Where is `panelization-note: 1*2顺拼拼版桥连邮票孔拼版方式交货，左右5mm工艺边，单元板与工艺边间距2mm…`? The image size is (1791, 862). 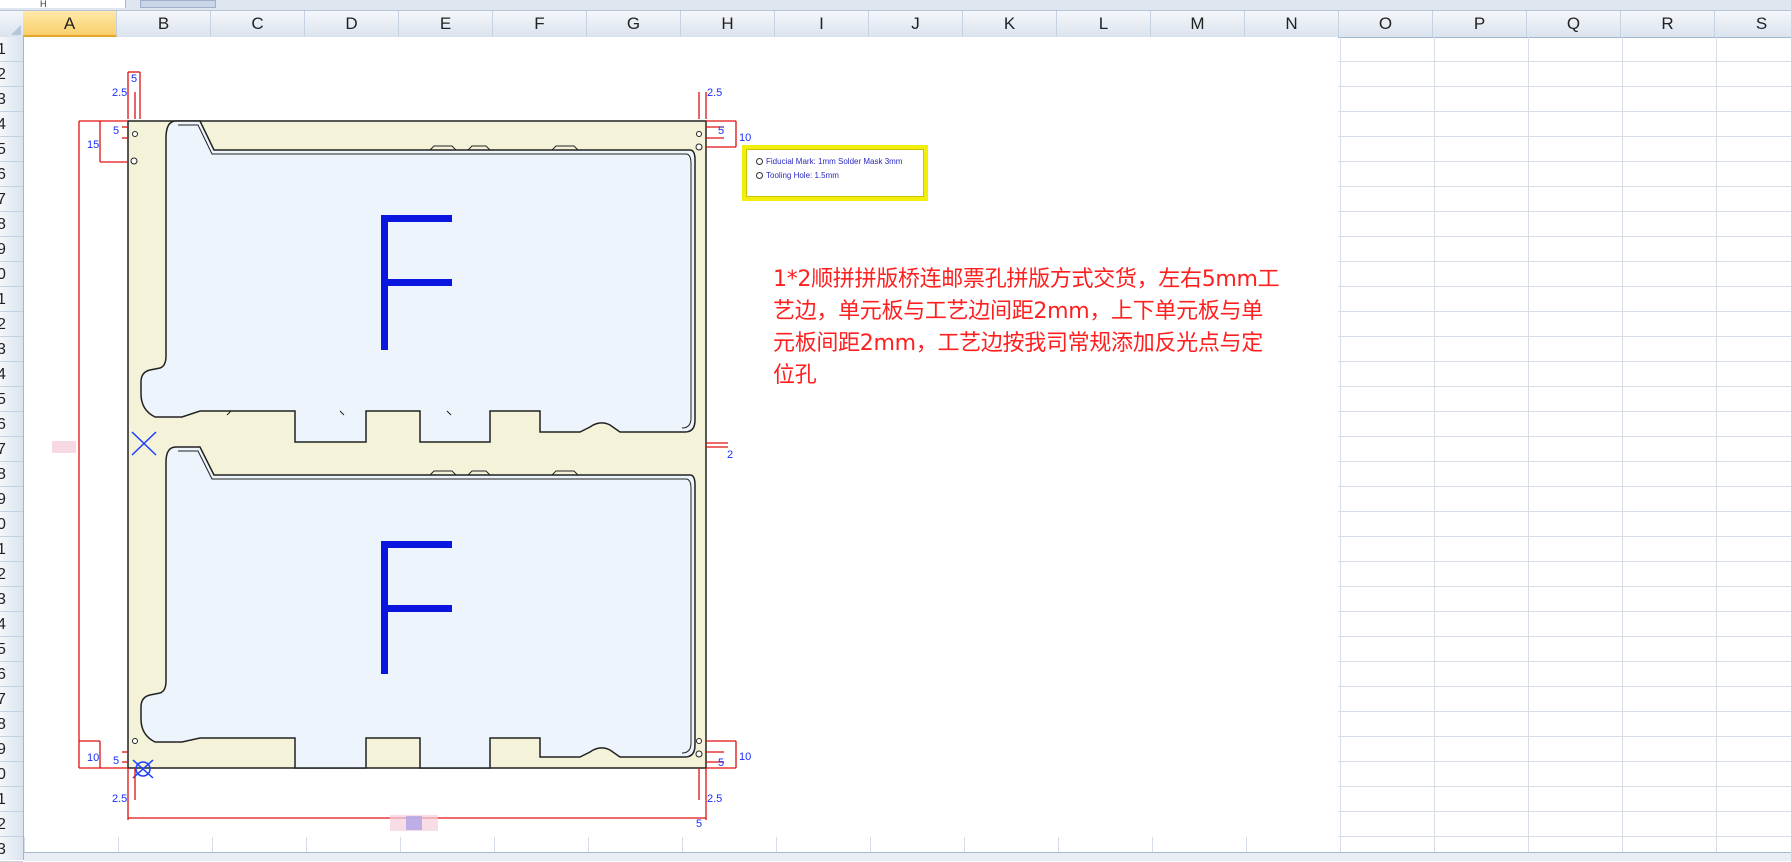
panelization-note: 1*2顺拼拼版桥连邮票孔拼版方式交货，左右5mm工艺边，单元板与工艺边间距2mm… is located at coordinates (1026, 327).